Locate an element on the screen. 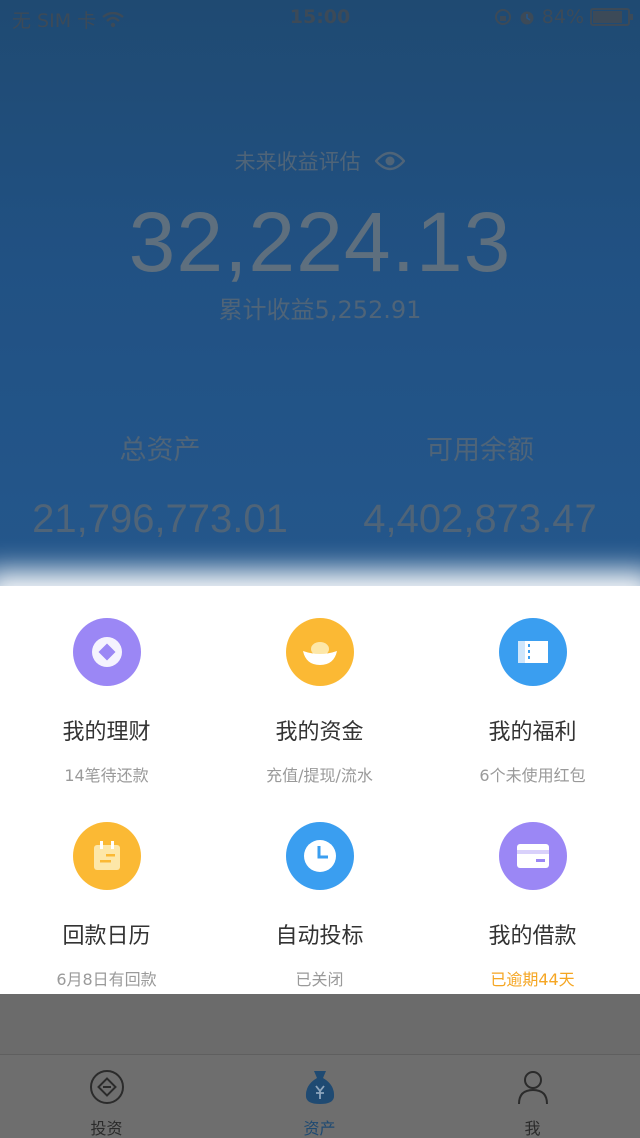  tile-subtitle: 14笔待还款 is located at coordinates (106, 775).